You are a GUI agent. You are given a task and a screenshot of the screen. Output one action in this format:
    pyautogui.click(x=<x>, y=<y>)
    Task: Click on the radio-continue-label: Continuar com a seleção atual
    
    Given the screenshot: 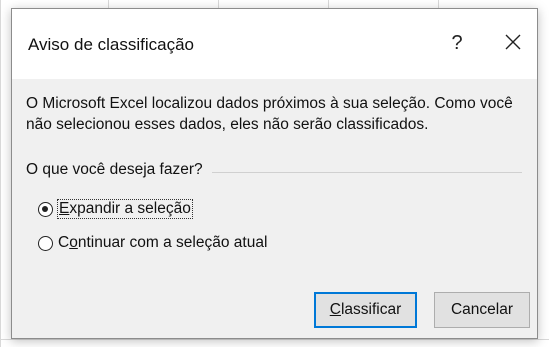 What is the action you would take?
    pyautogui.click(x=162, y=243)
    